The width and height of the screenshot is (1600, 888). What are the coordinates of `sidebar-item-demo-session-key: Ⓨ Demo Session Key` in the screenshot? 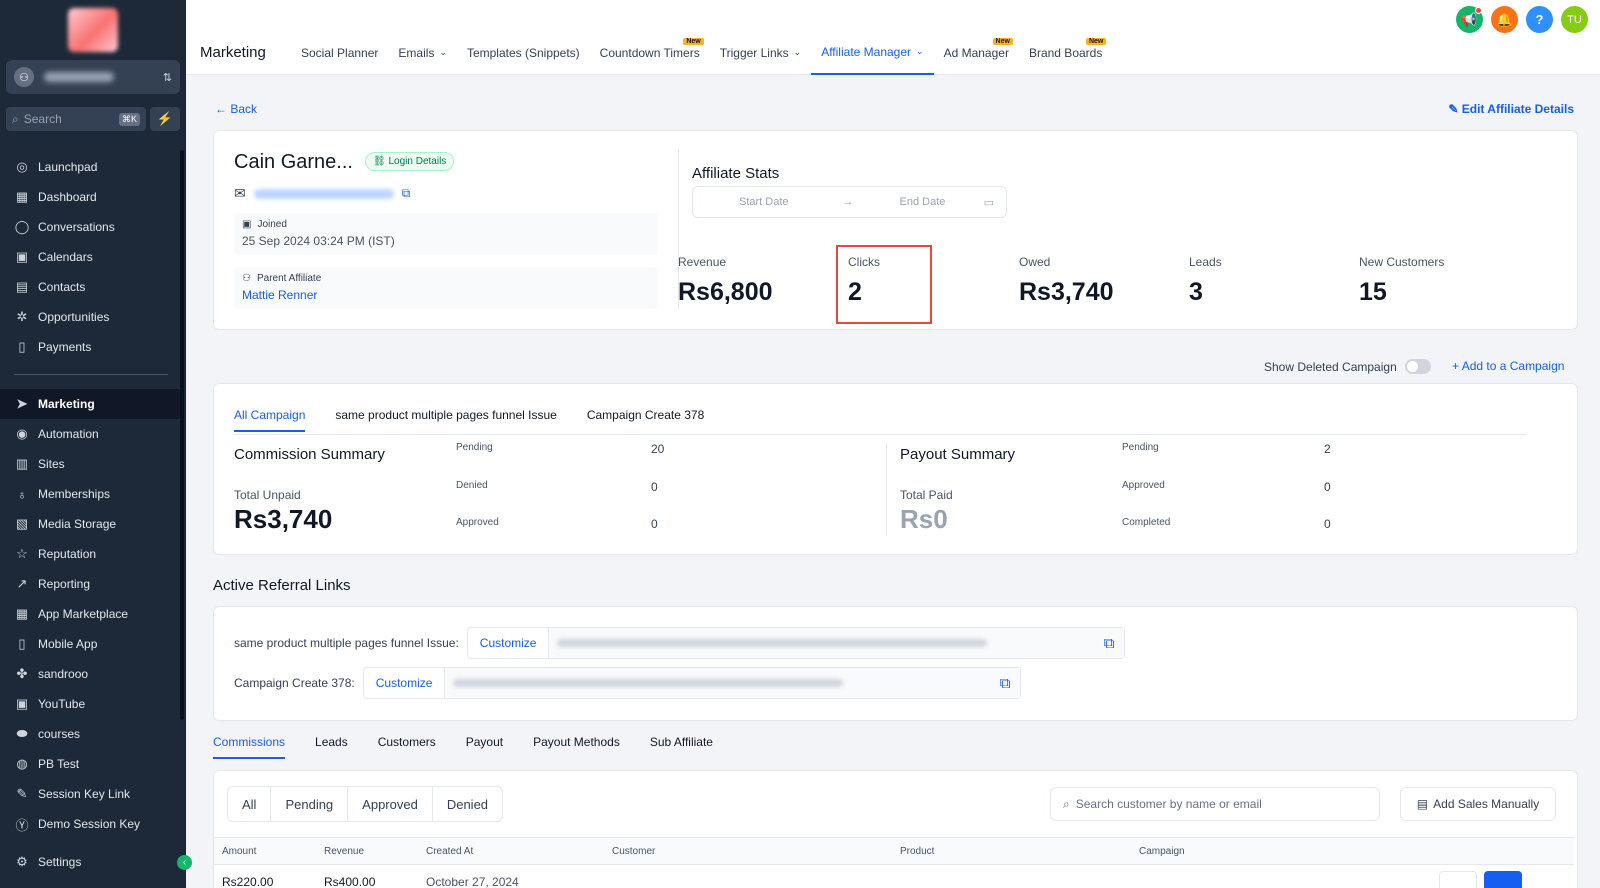 It's located at (93, 824).